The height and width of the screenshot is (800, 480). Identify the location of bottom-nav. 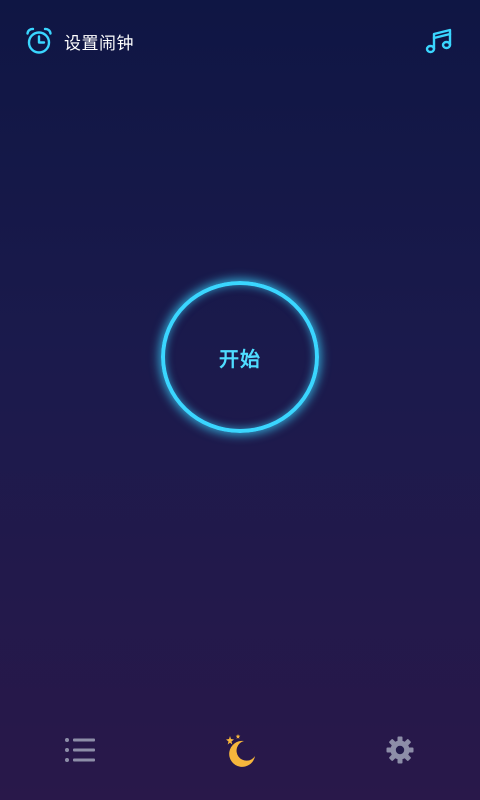
(240, 753).